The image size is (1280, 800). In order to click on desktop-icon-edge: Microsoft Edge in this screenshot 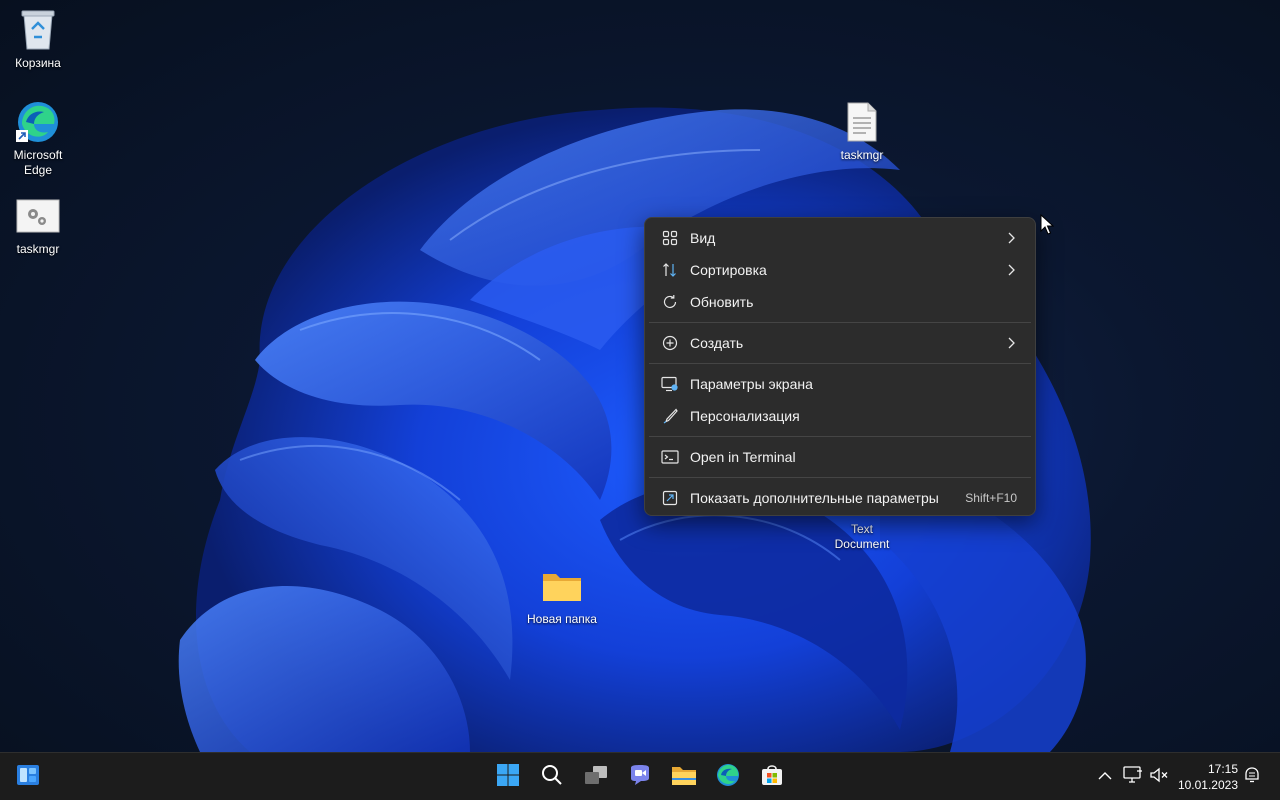, I will do `click(38, 139)`.